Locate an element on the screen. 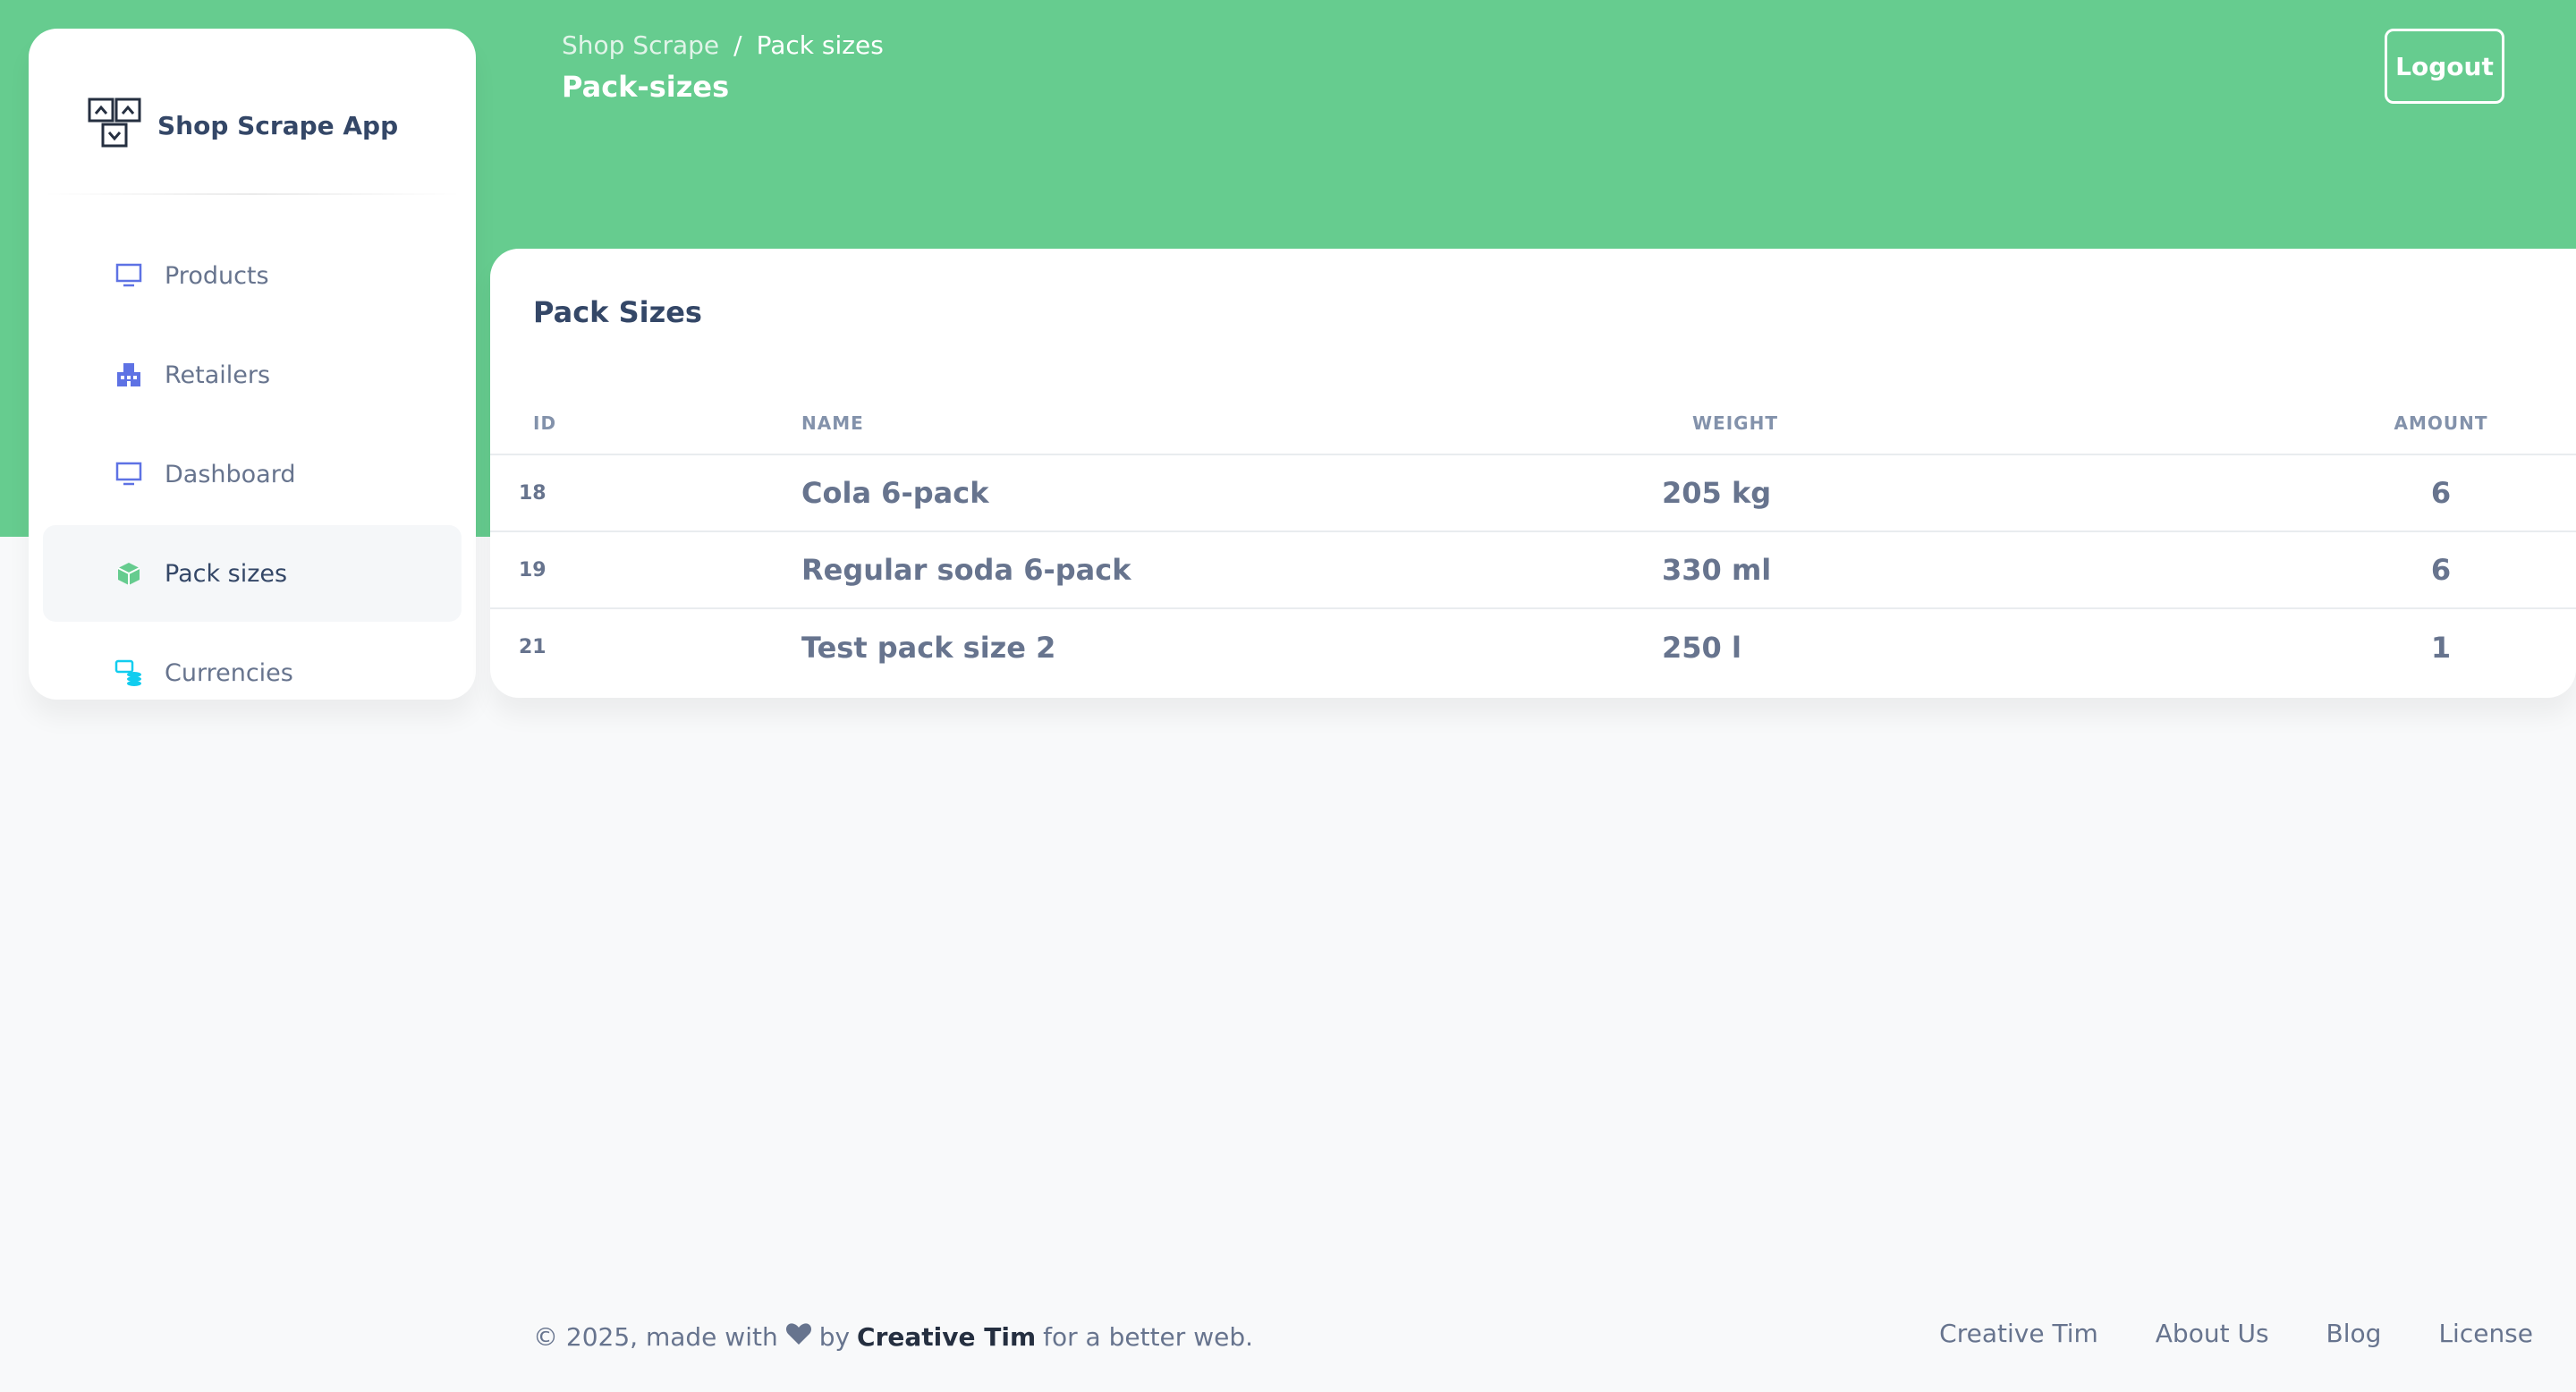 Image resolution: width=2576 pixels, height=1392 pixels. cell-weight: 205 kg is located at coordinates (1984, 493).